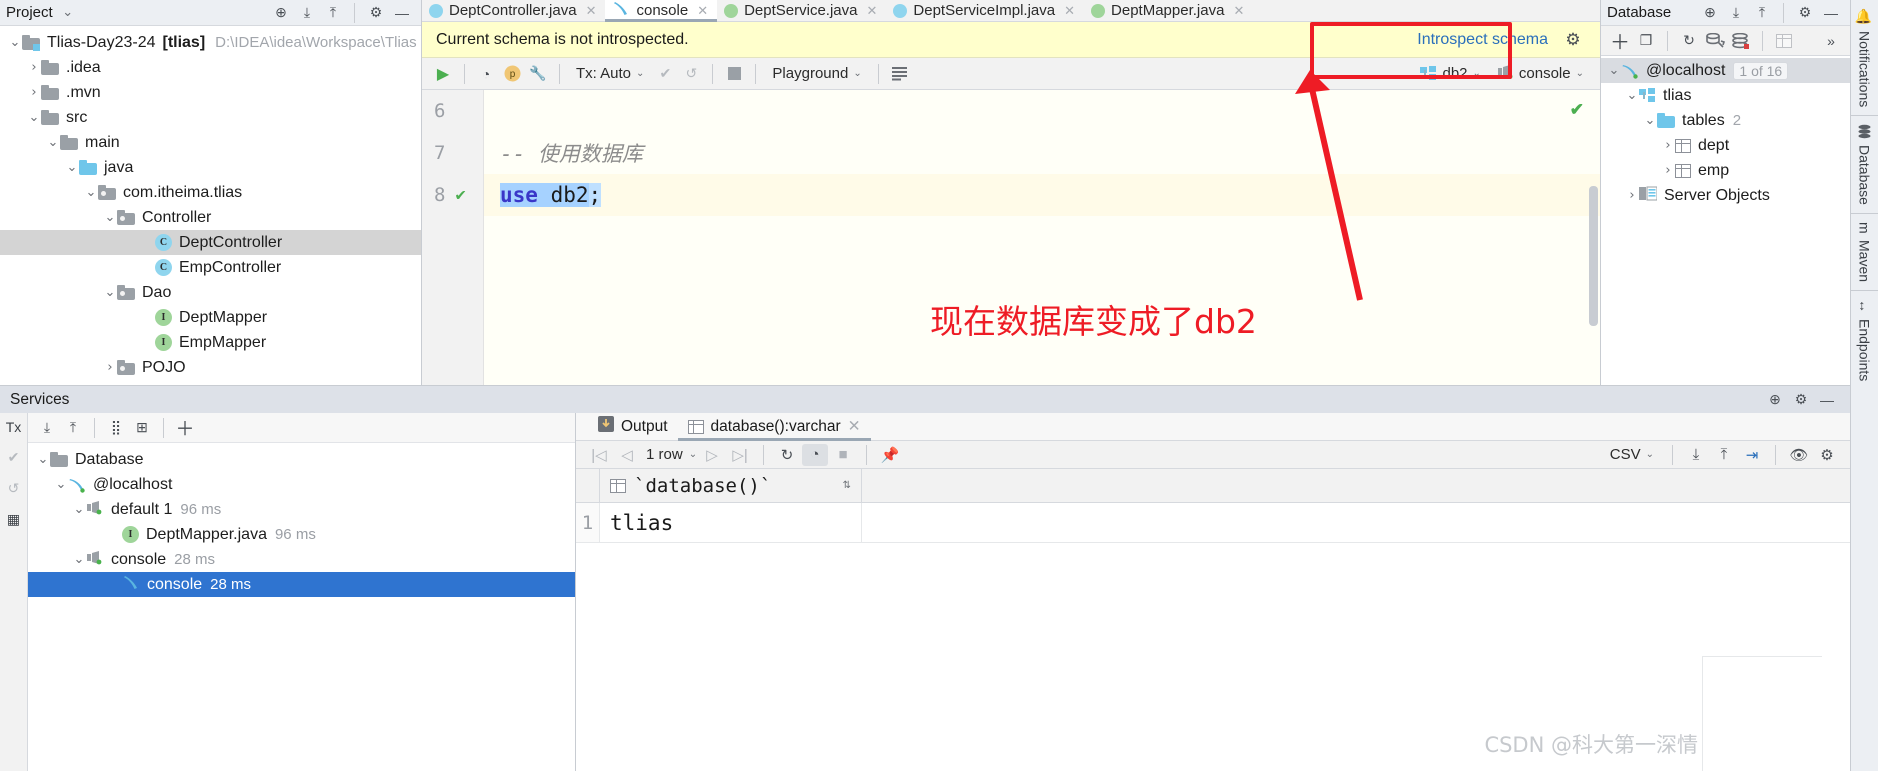 The height and width of the screenshot is (771, 1878). I want to click on result-tabbar: Output database():varchar ✕, so click(1213, 427).